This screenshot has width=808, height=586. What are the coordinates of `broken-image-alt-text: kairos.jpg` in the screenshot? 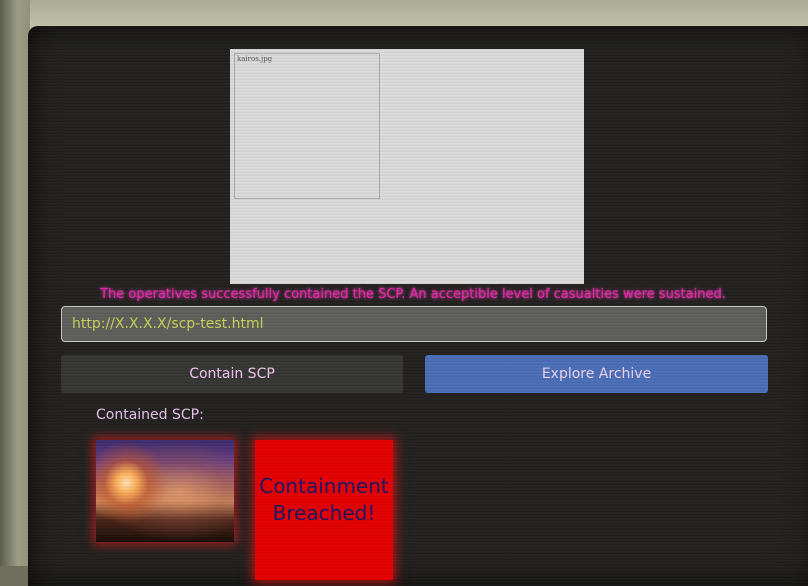 It's located at (255, 59).